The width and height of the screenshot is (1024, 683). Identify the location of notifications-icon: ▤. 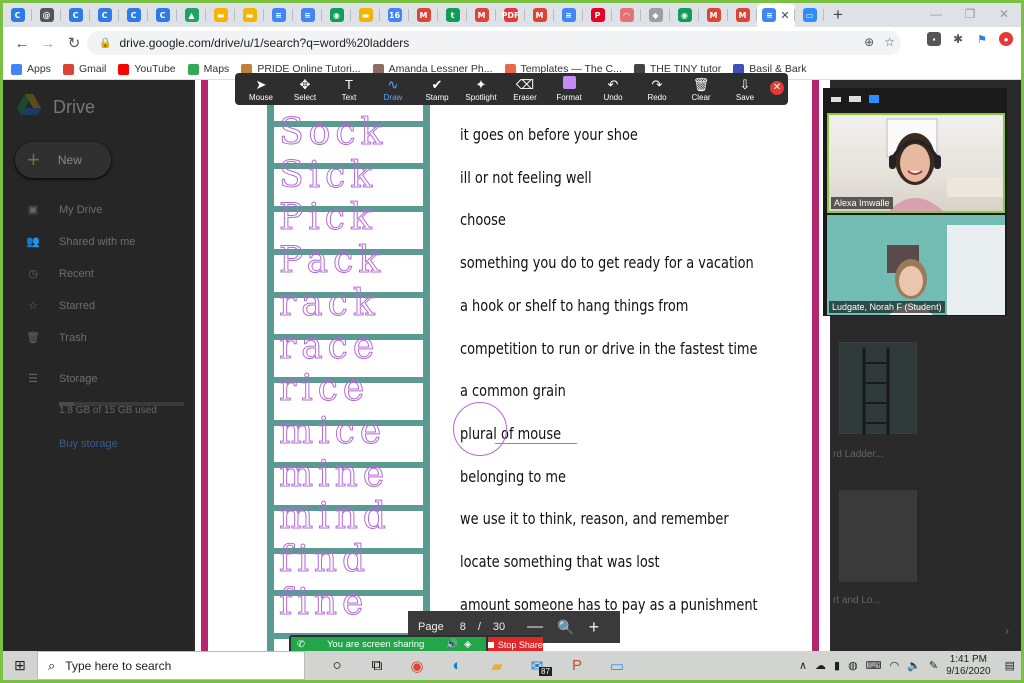
(1010, 665).